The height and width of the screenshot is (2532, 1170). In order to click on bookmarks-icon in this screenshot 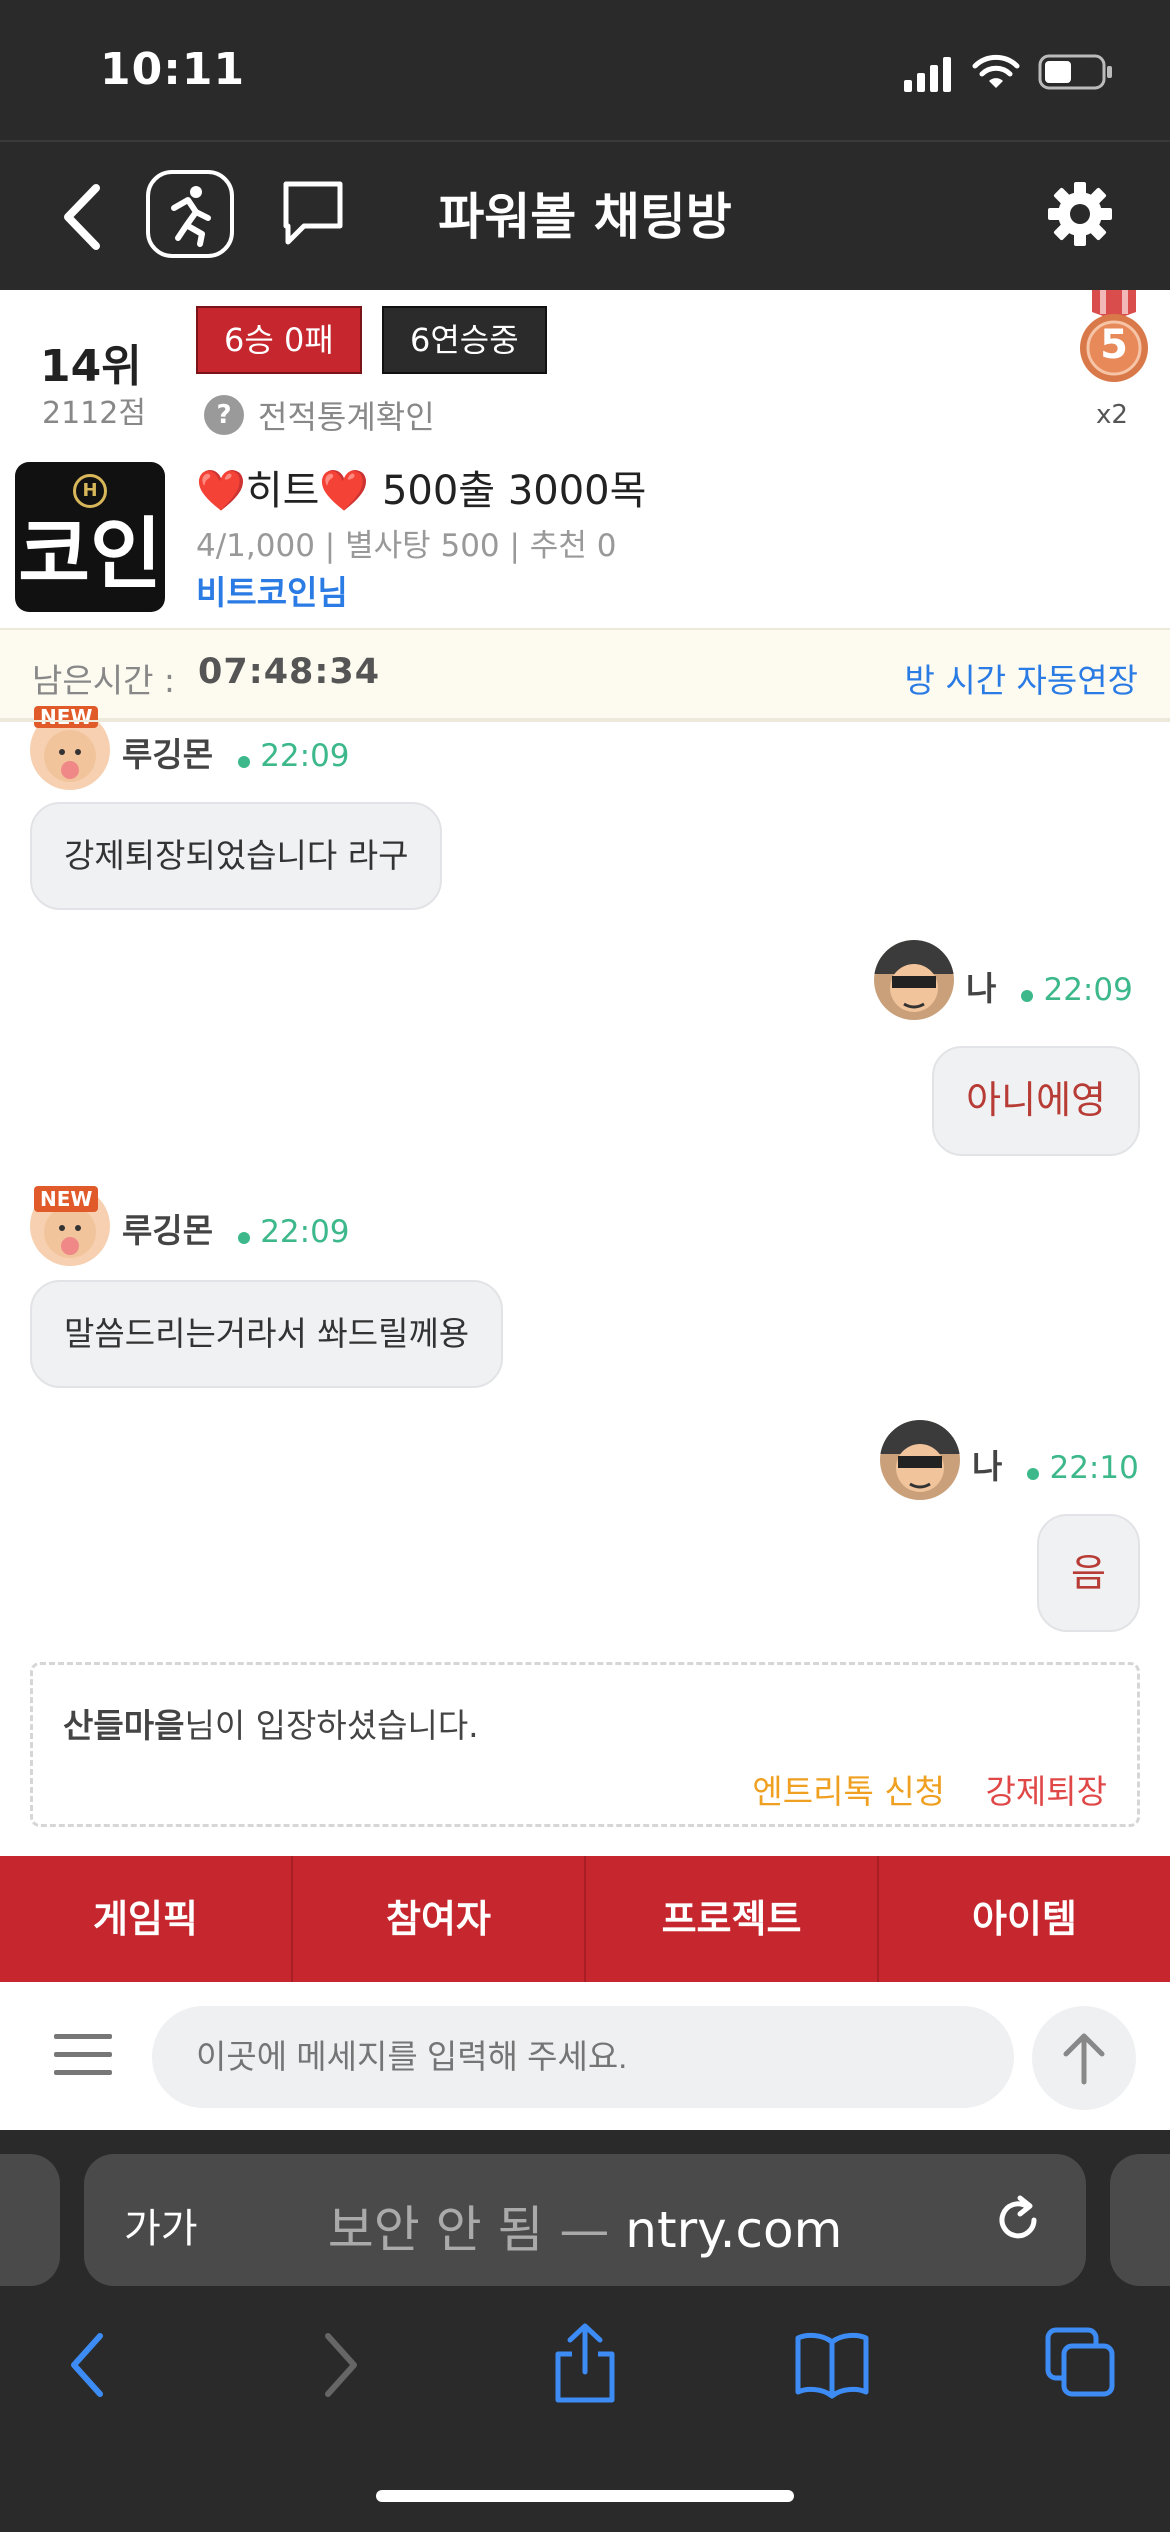, I will do `click(832, 2365)`.